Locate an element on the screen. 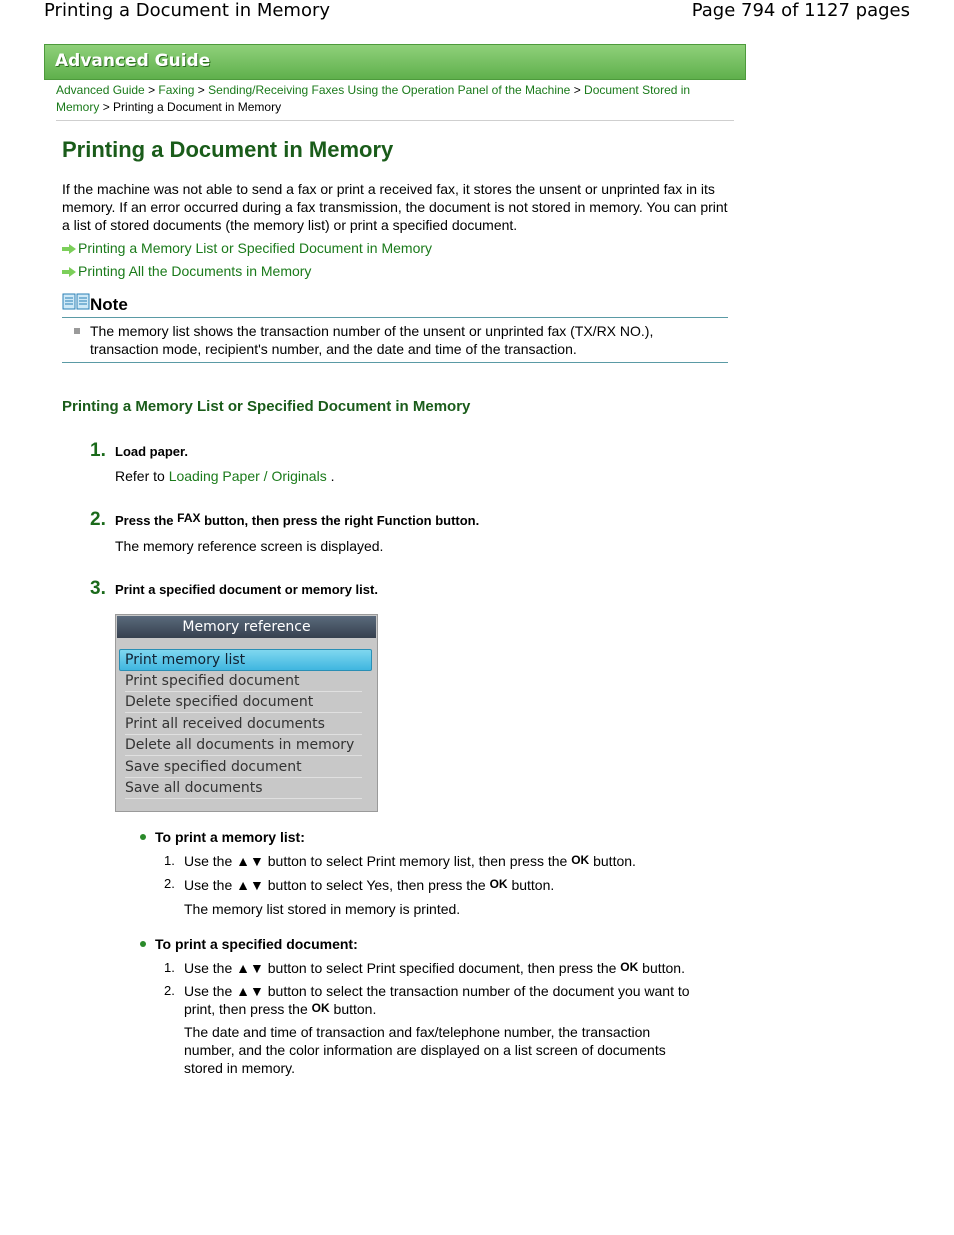  step-title-text: Press the is located at coordinates (146, 520).